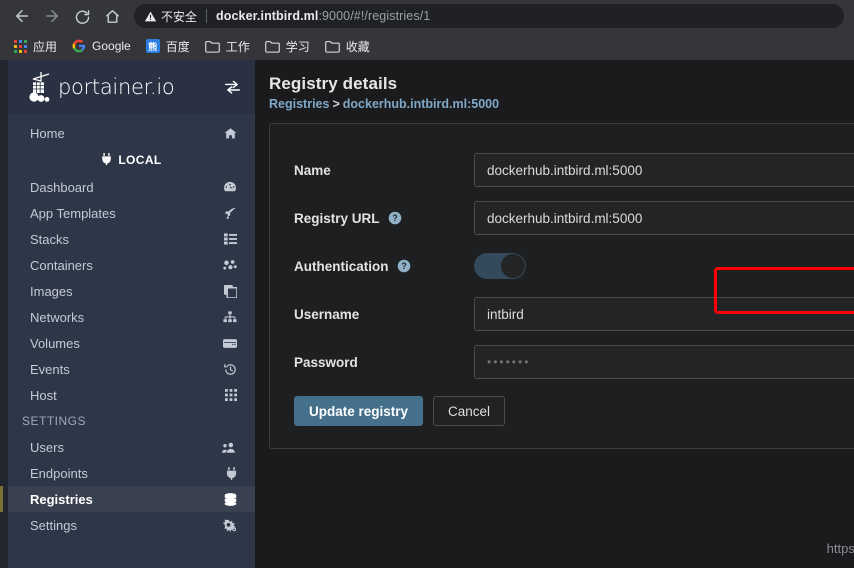 The image size is (854, 568). What do you see at coordinates (43, 395) in the screenshot?
I see `sidebar-item-label: Host` at bounding box center [43, 395].